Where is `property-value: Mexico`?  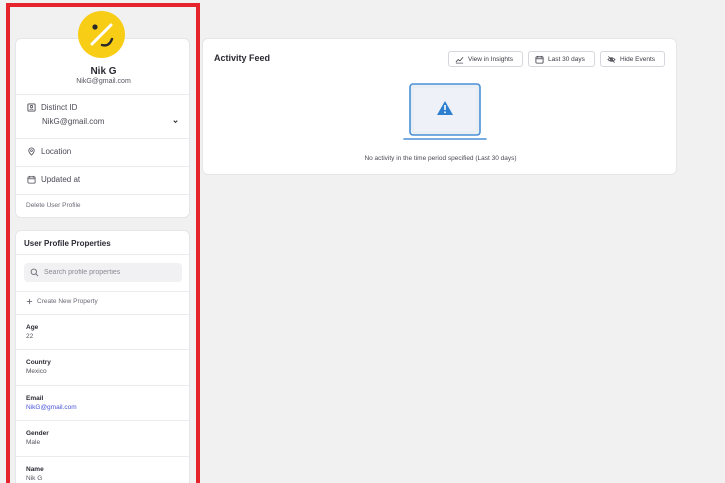 property-value: Mexico is located at coordinates (36, 371).